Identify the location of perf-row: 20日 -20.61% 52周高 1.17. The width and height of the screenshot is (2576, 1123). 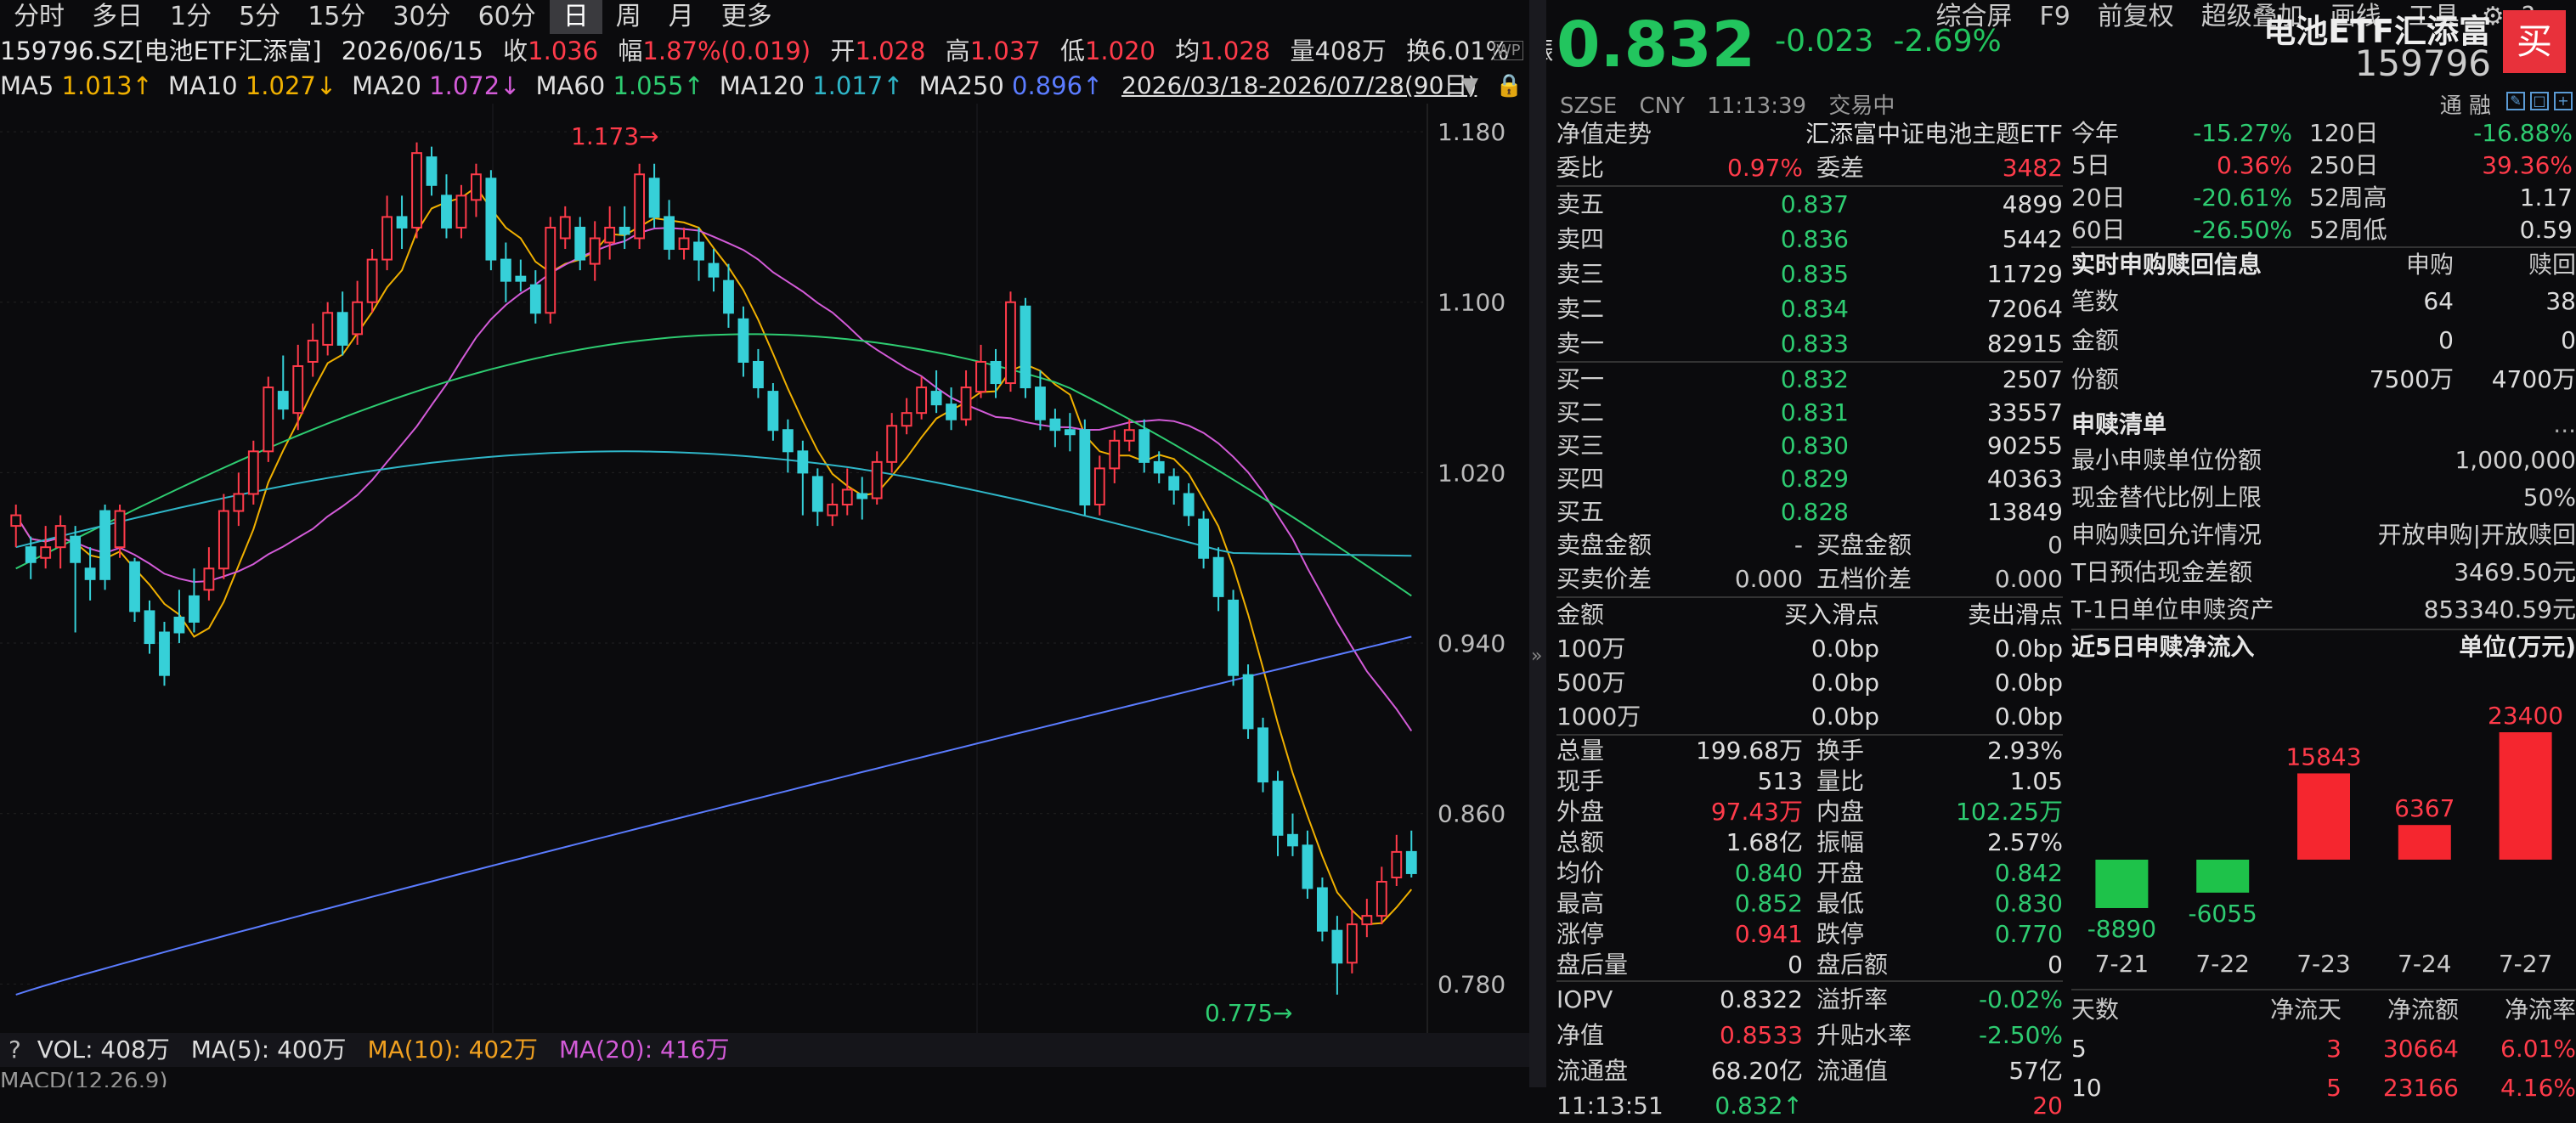
(2323, 198).